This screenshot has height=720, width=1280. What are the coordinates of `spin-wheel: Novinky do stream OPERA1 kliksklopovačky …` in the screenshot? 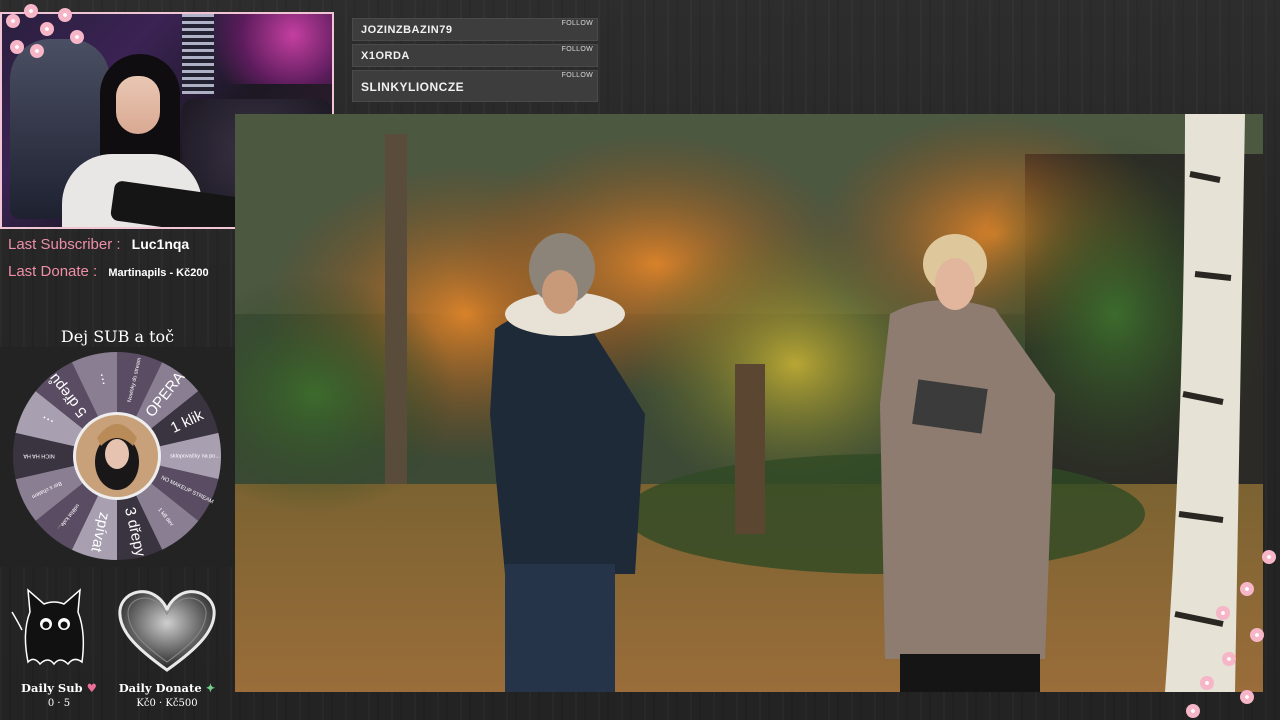 It's located at (117, 456).